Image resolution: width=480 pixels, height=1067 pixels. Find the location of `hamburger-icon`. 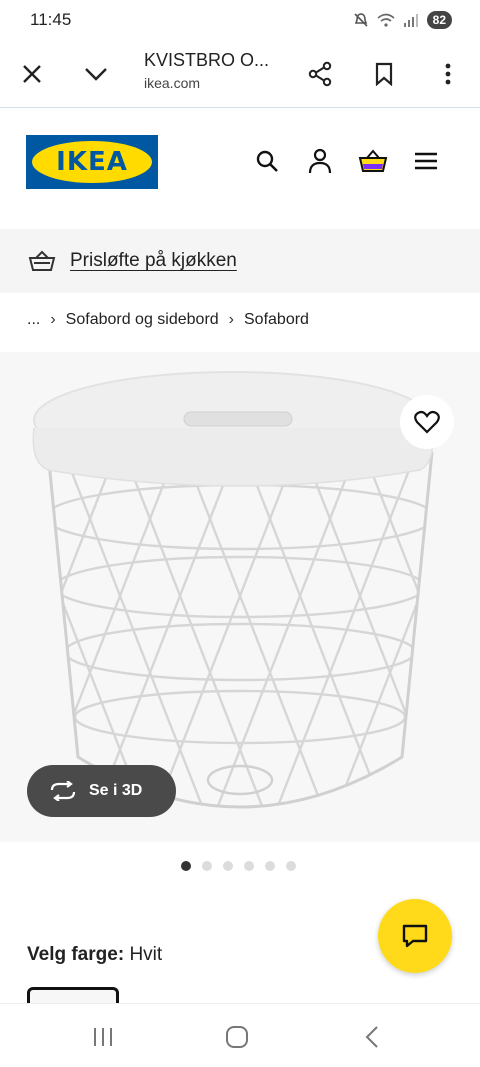

hamburger-icon is located at coordinates (426, 161).